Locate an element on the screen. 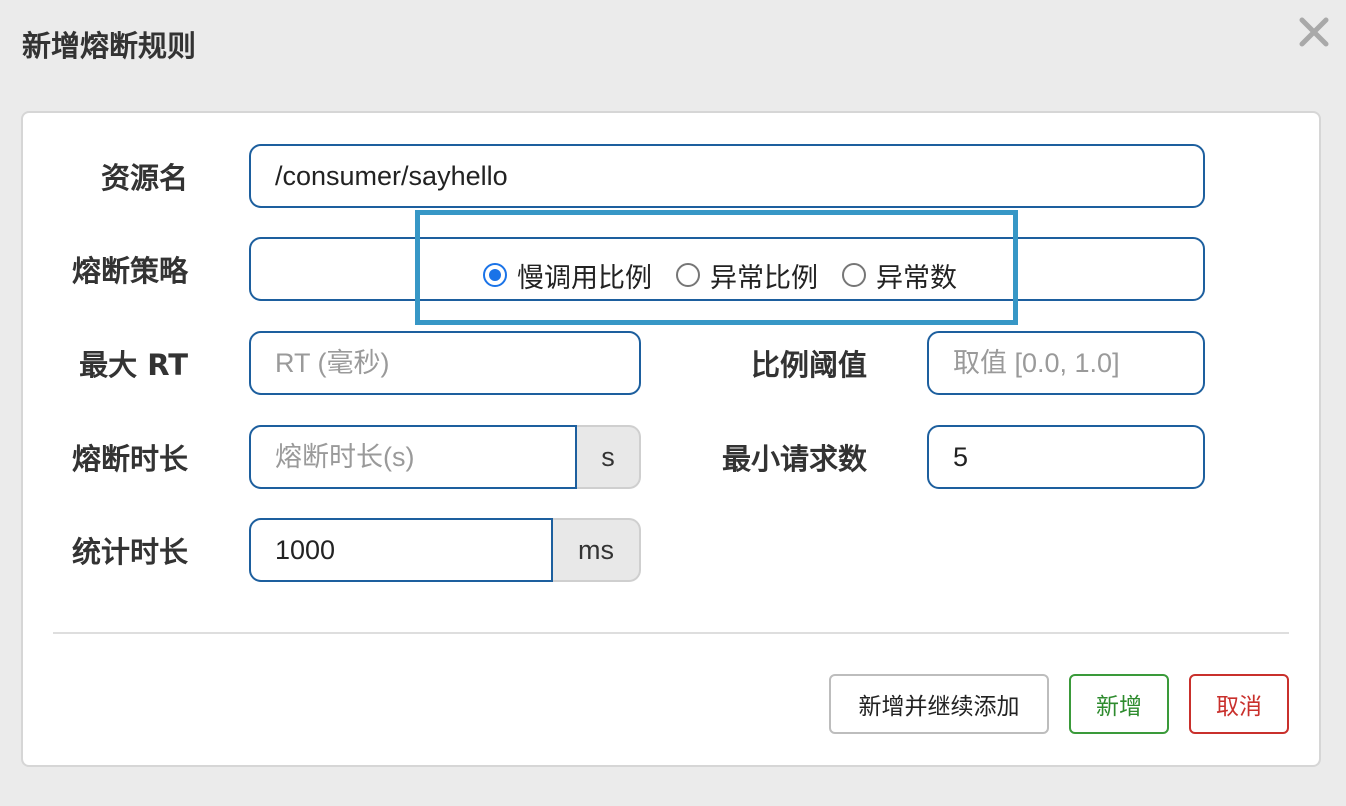  resource-input is located at coordinates (727, 176).